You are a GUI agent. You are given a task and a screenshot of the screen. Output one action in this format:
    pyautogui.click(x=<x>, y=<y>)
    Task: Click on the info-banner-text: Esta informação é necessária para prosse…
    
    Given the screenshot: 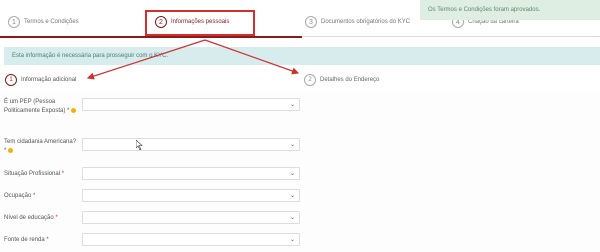 What is the action you would take?
    pyautogui.click(x=90, y=56)
    